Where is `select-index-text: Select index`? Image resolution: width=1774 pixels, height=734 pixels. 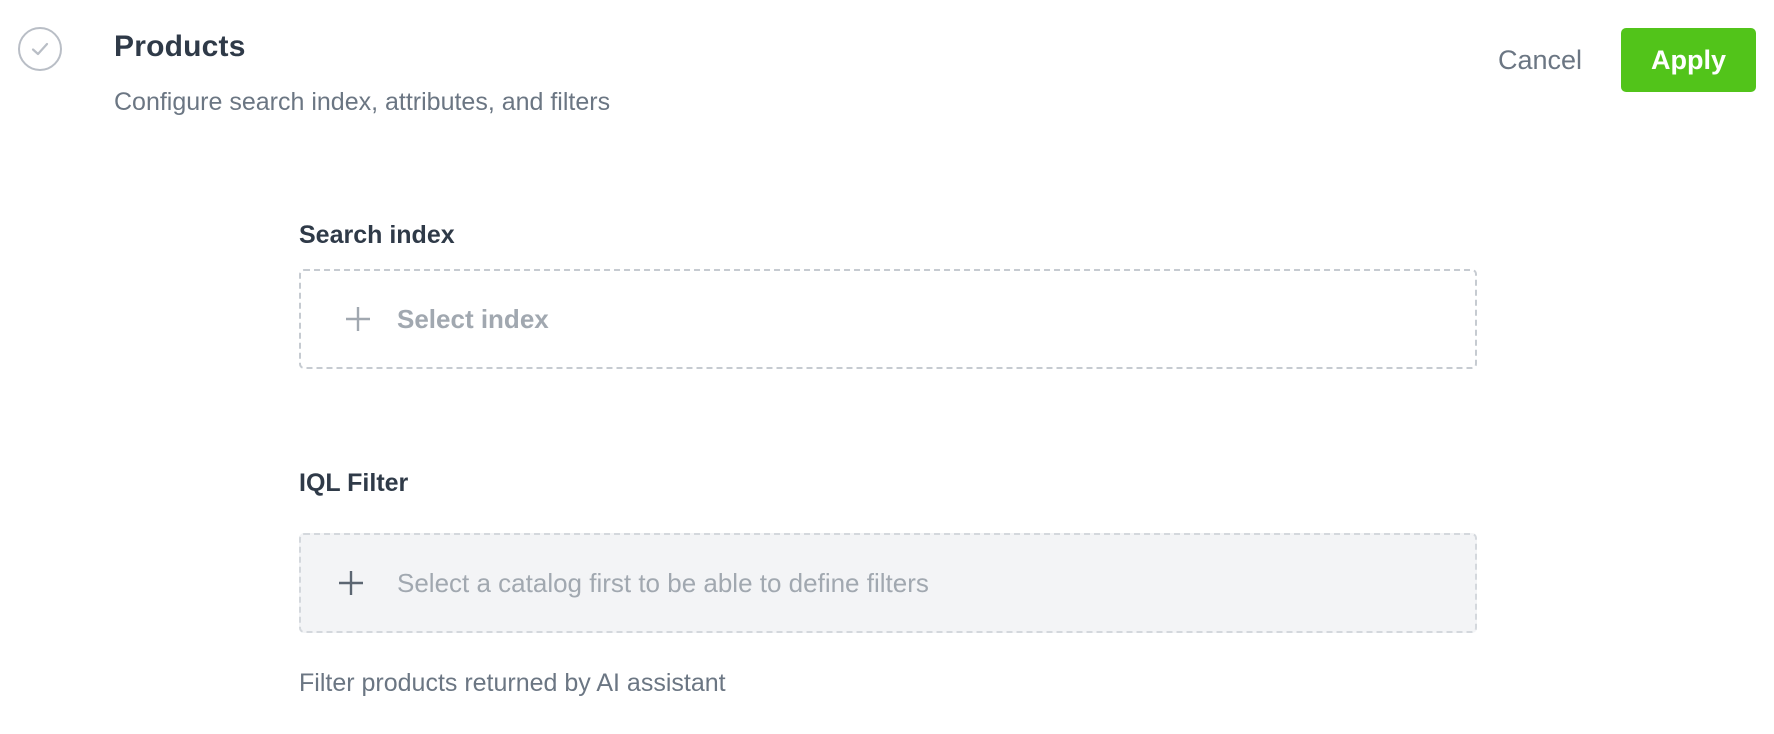
select-index-text: Select index is located at coordinates (473, 318).